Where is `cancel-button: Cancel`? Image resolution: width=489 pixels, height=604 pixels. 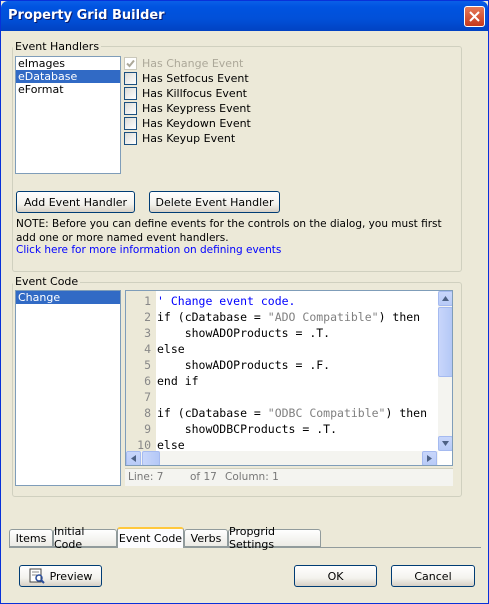
cancel-button: Cancel is located at coordinates (433, 576).